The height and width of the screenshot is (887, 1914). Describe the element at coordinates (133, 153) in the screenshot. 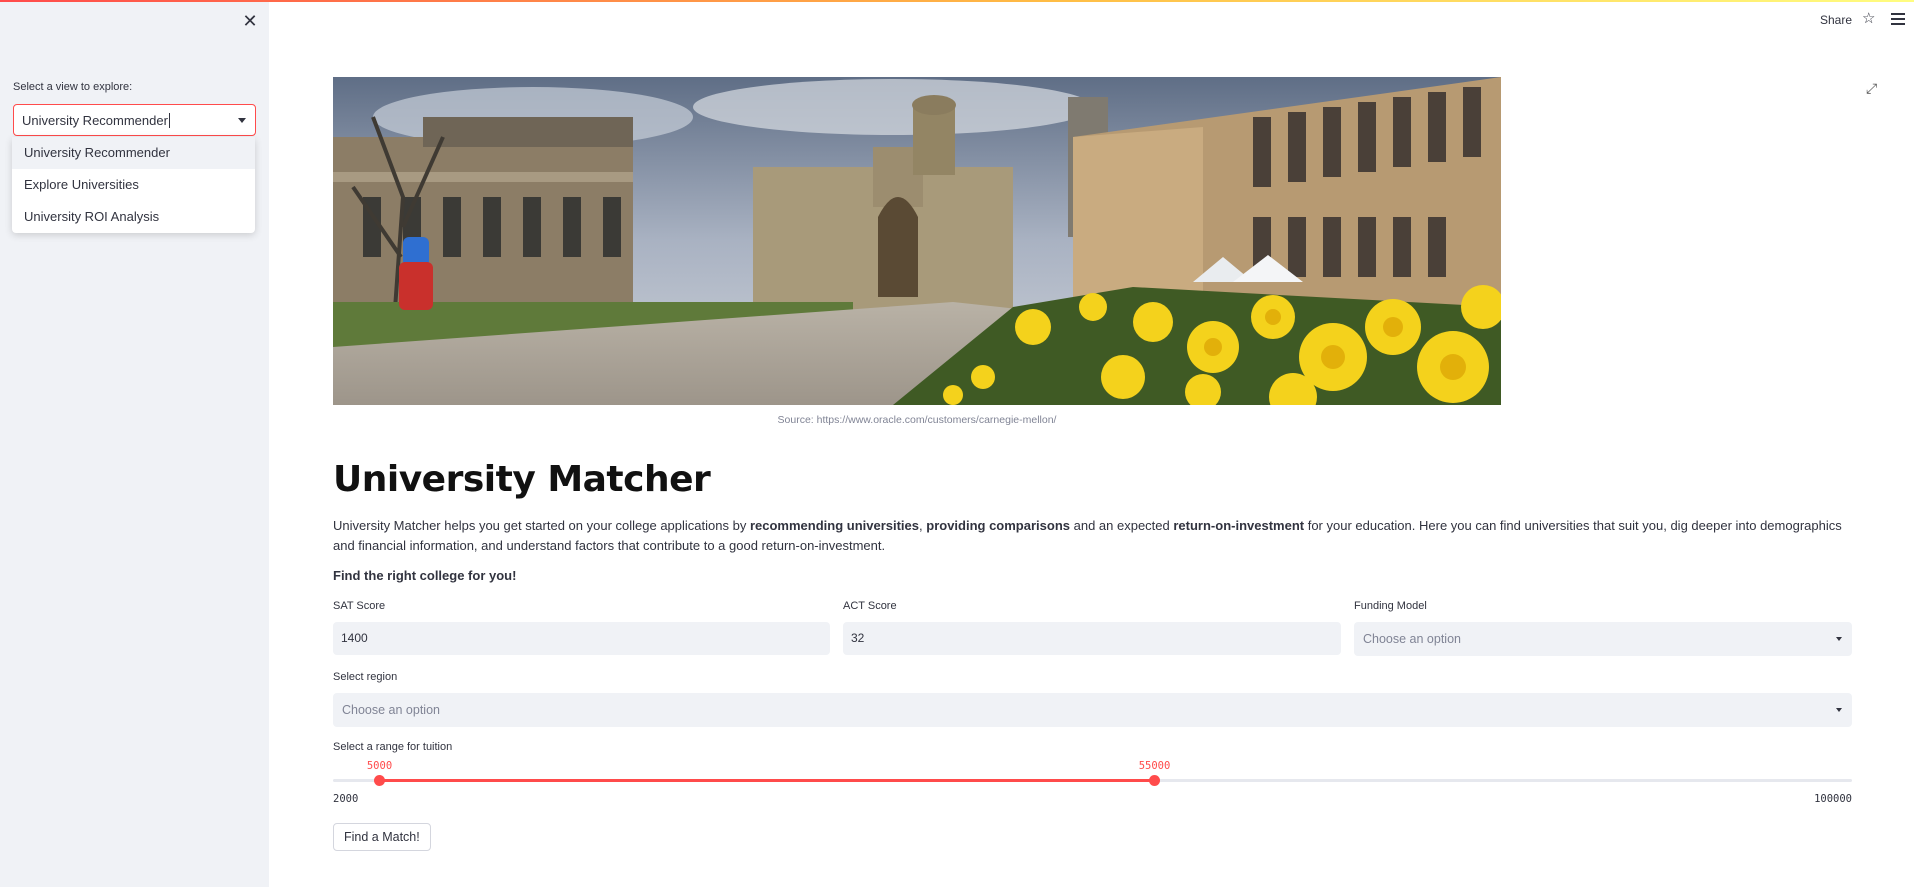

I see `dropdown-option-university-recommender: University Recommender` at that location.